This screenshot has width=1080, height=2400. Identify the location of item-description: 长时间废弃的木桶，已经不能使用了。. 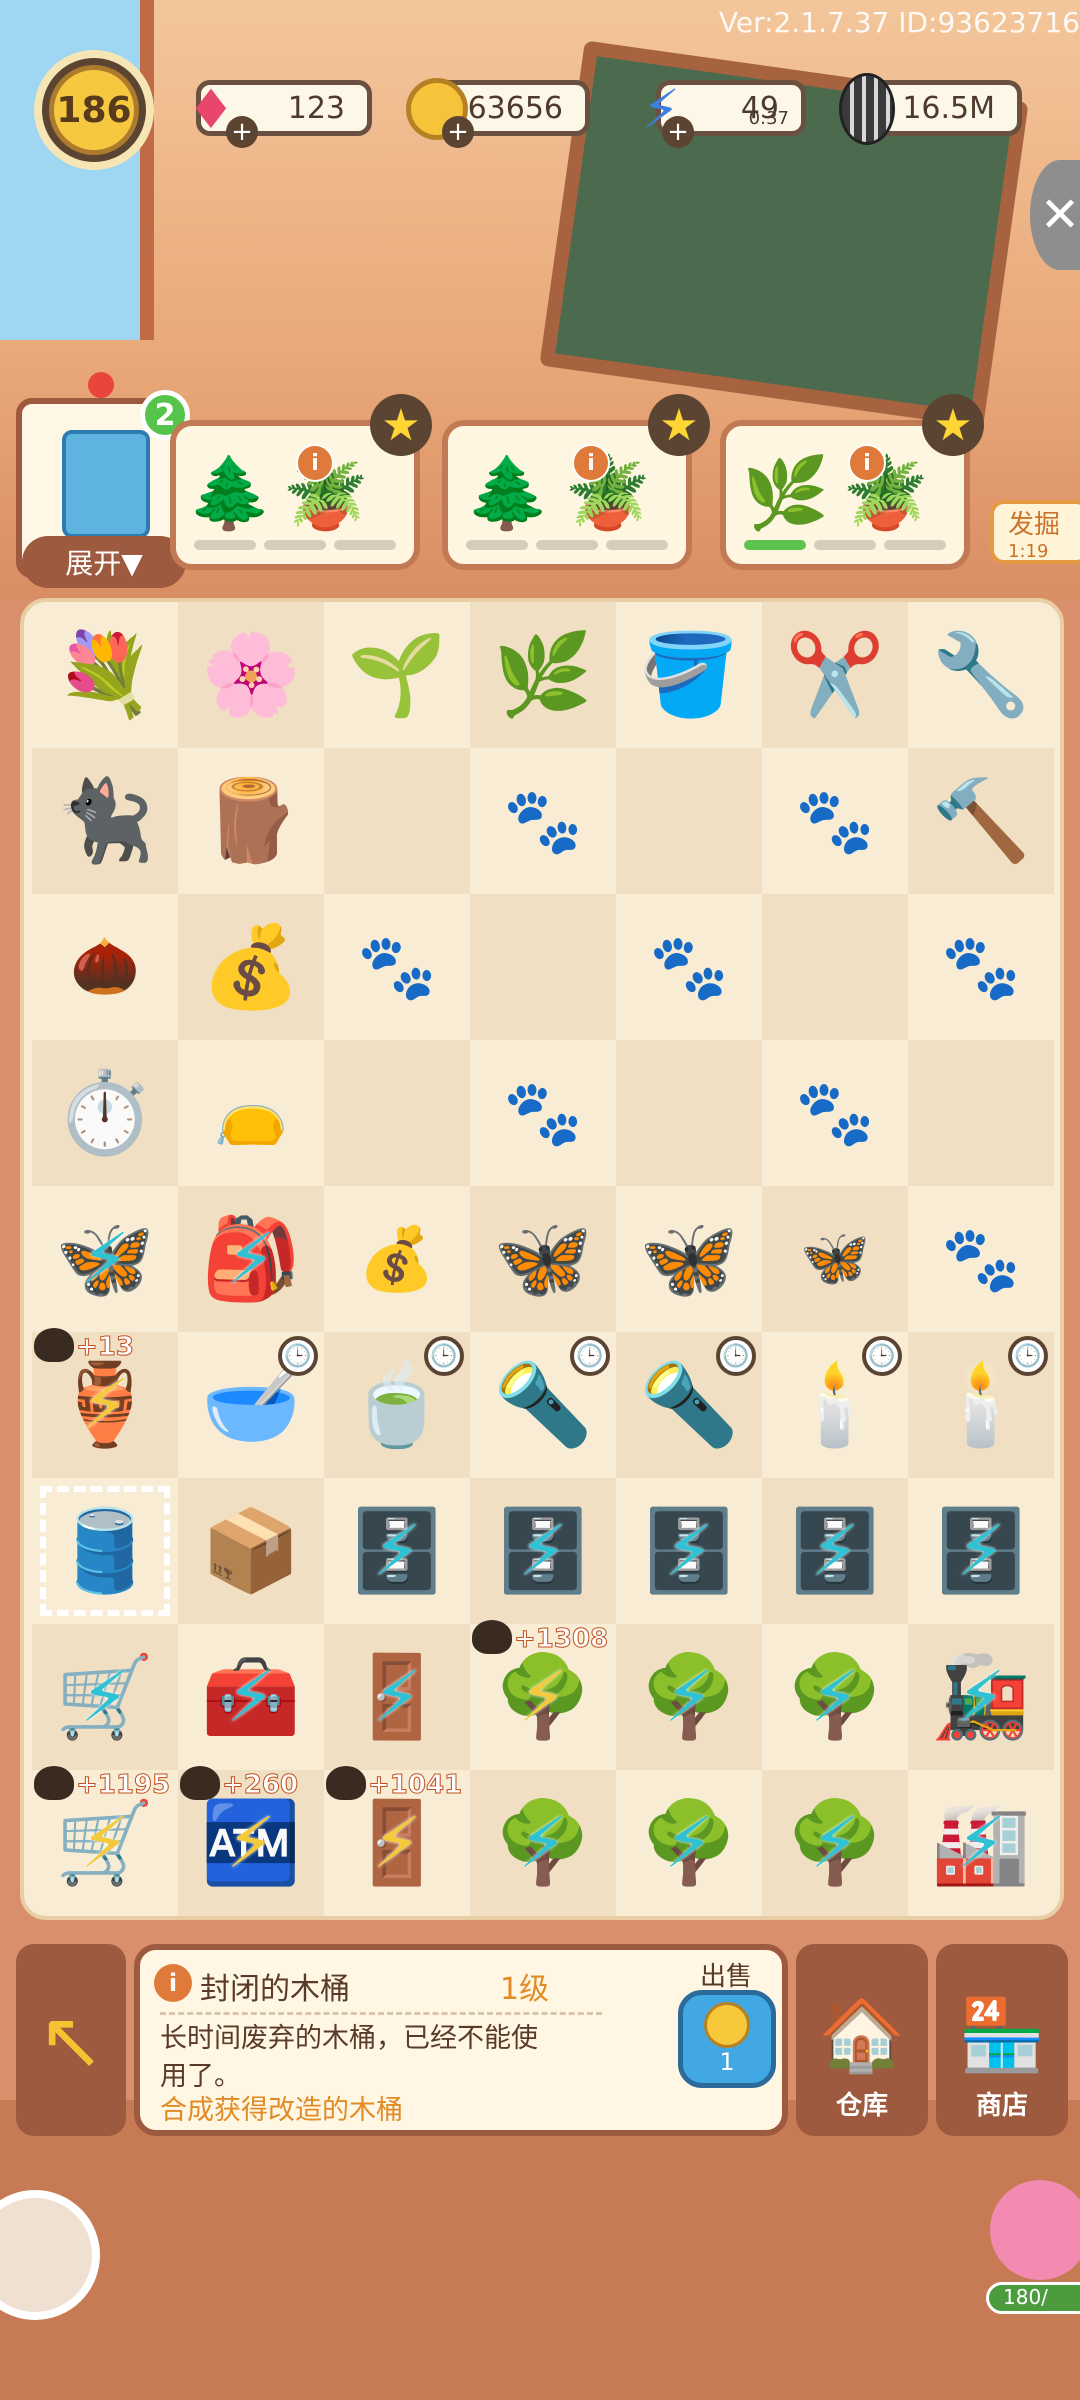
(349, 2057).